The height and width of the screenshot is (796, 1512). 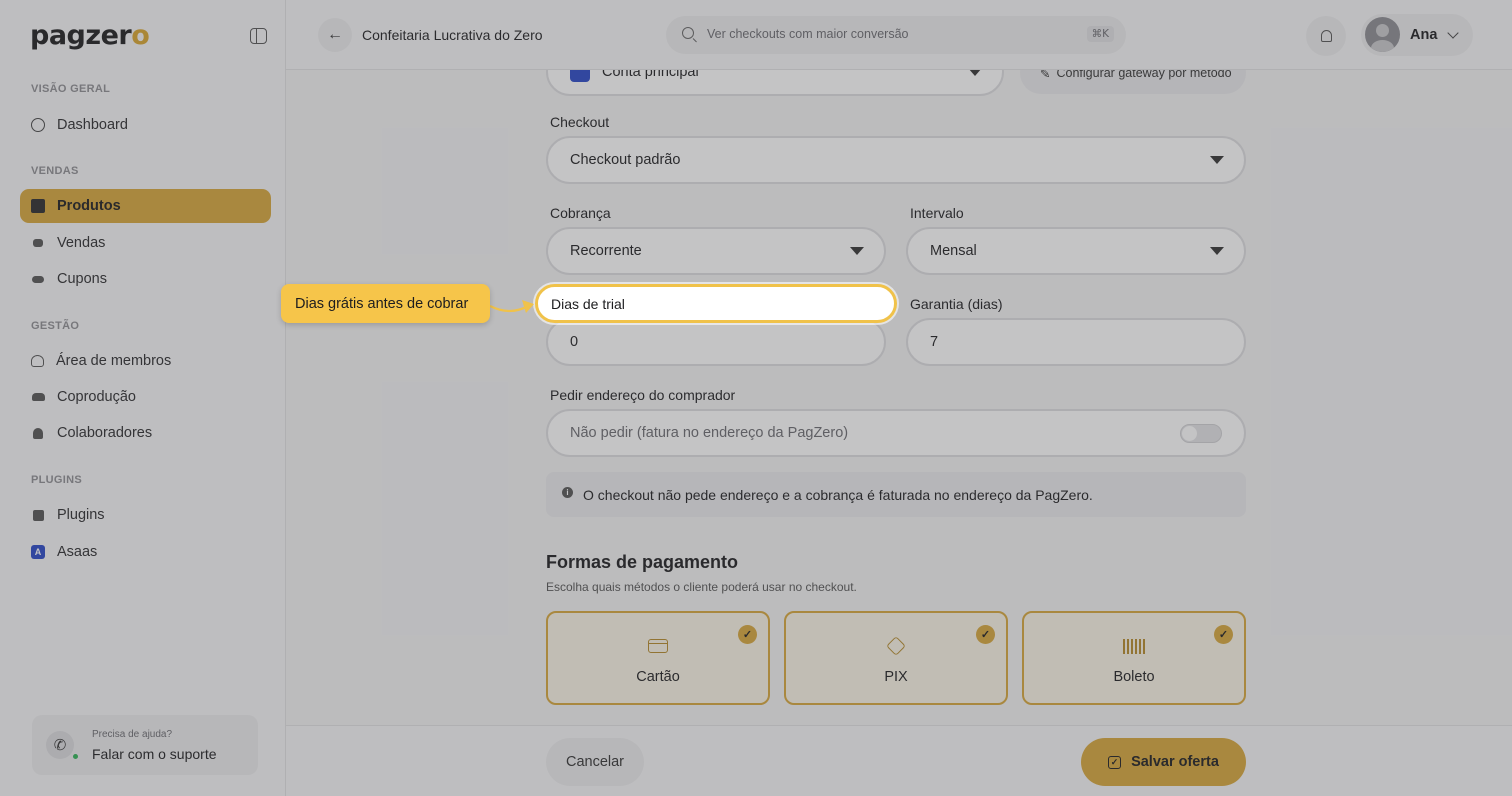 I want to click on person-icon, so click(x=38, y=433).